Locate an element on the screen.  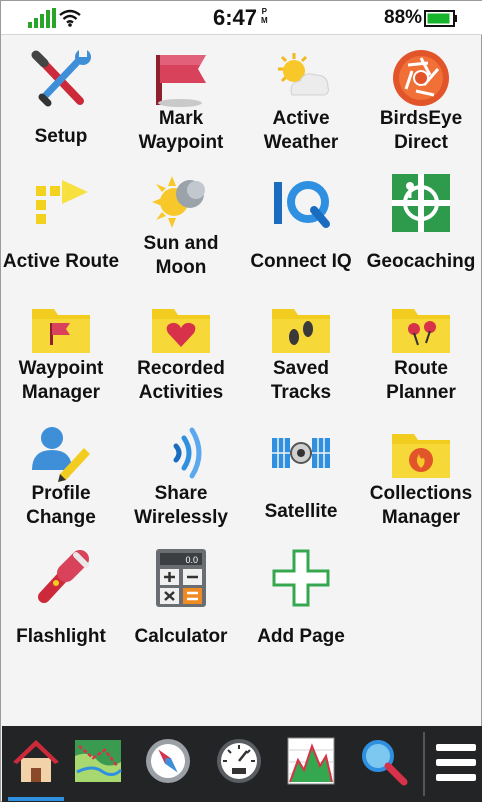
app-label: Share Wirelessly is located at coordinates (181, 505).